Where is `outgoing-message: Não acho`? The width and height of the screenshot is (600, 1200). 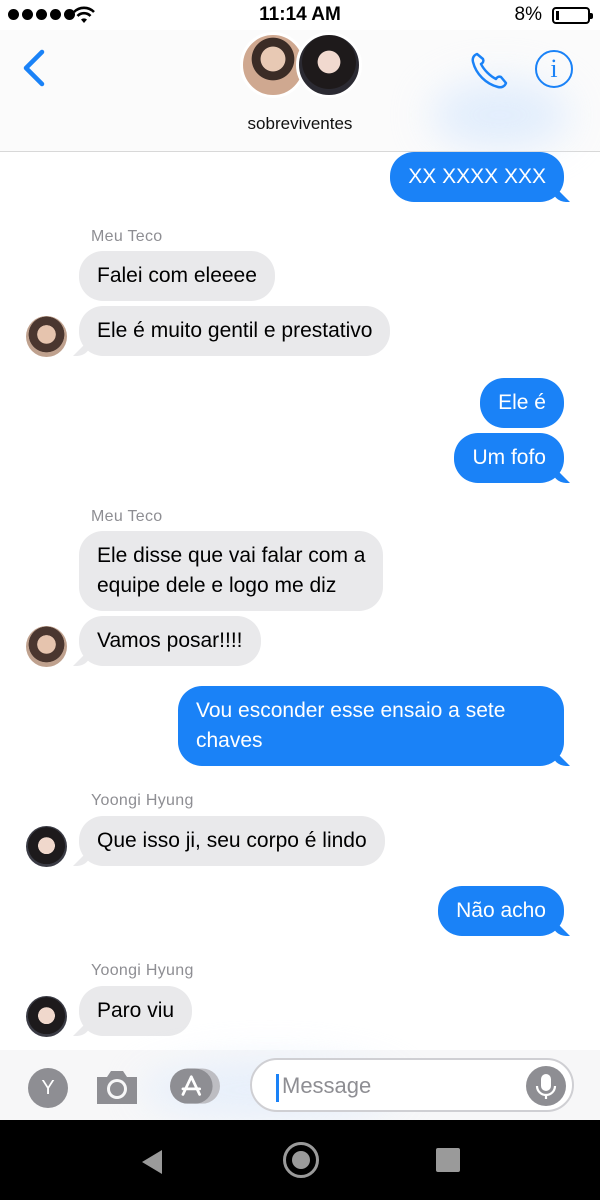 outgoing-message: Não acho is located at coordinates (501, 911).